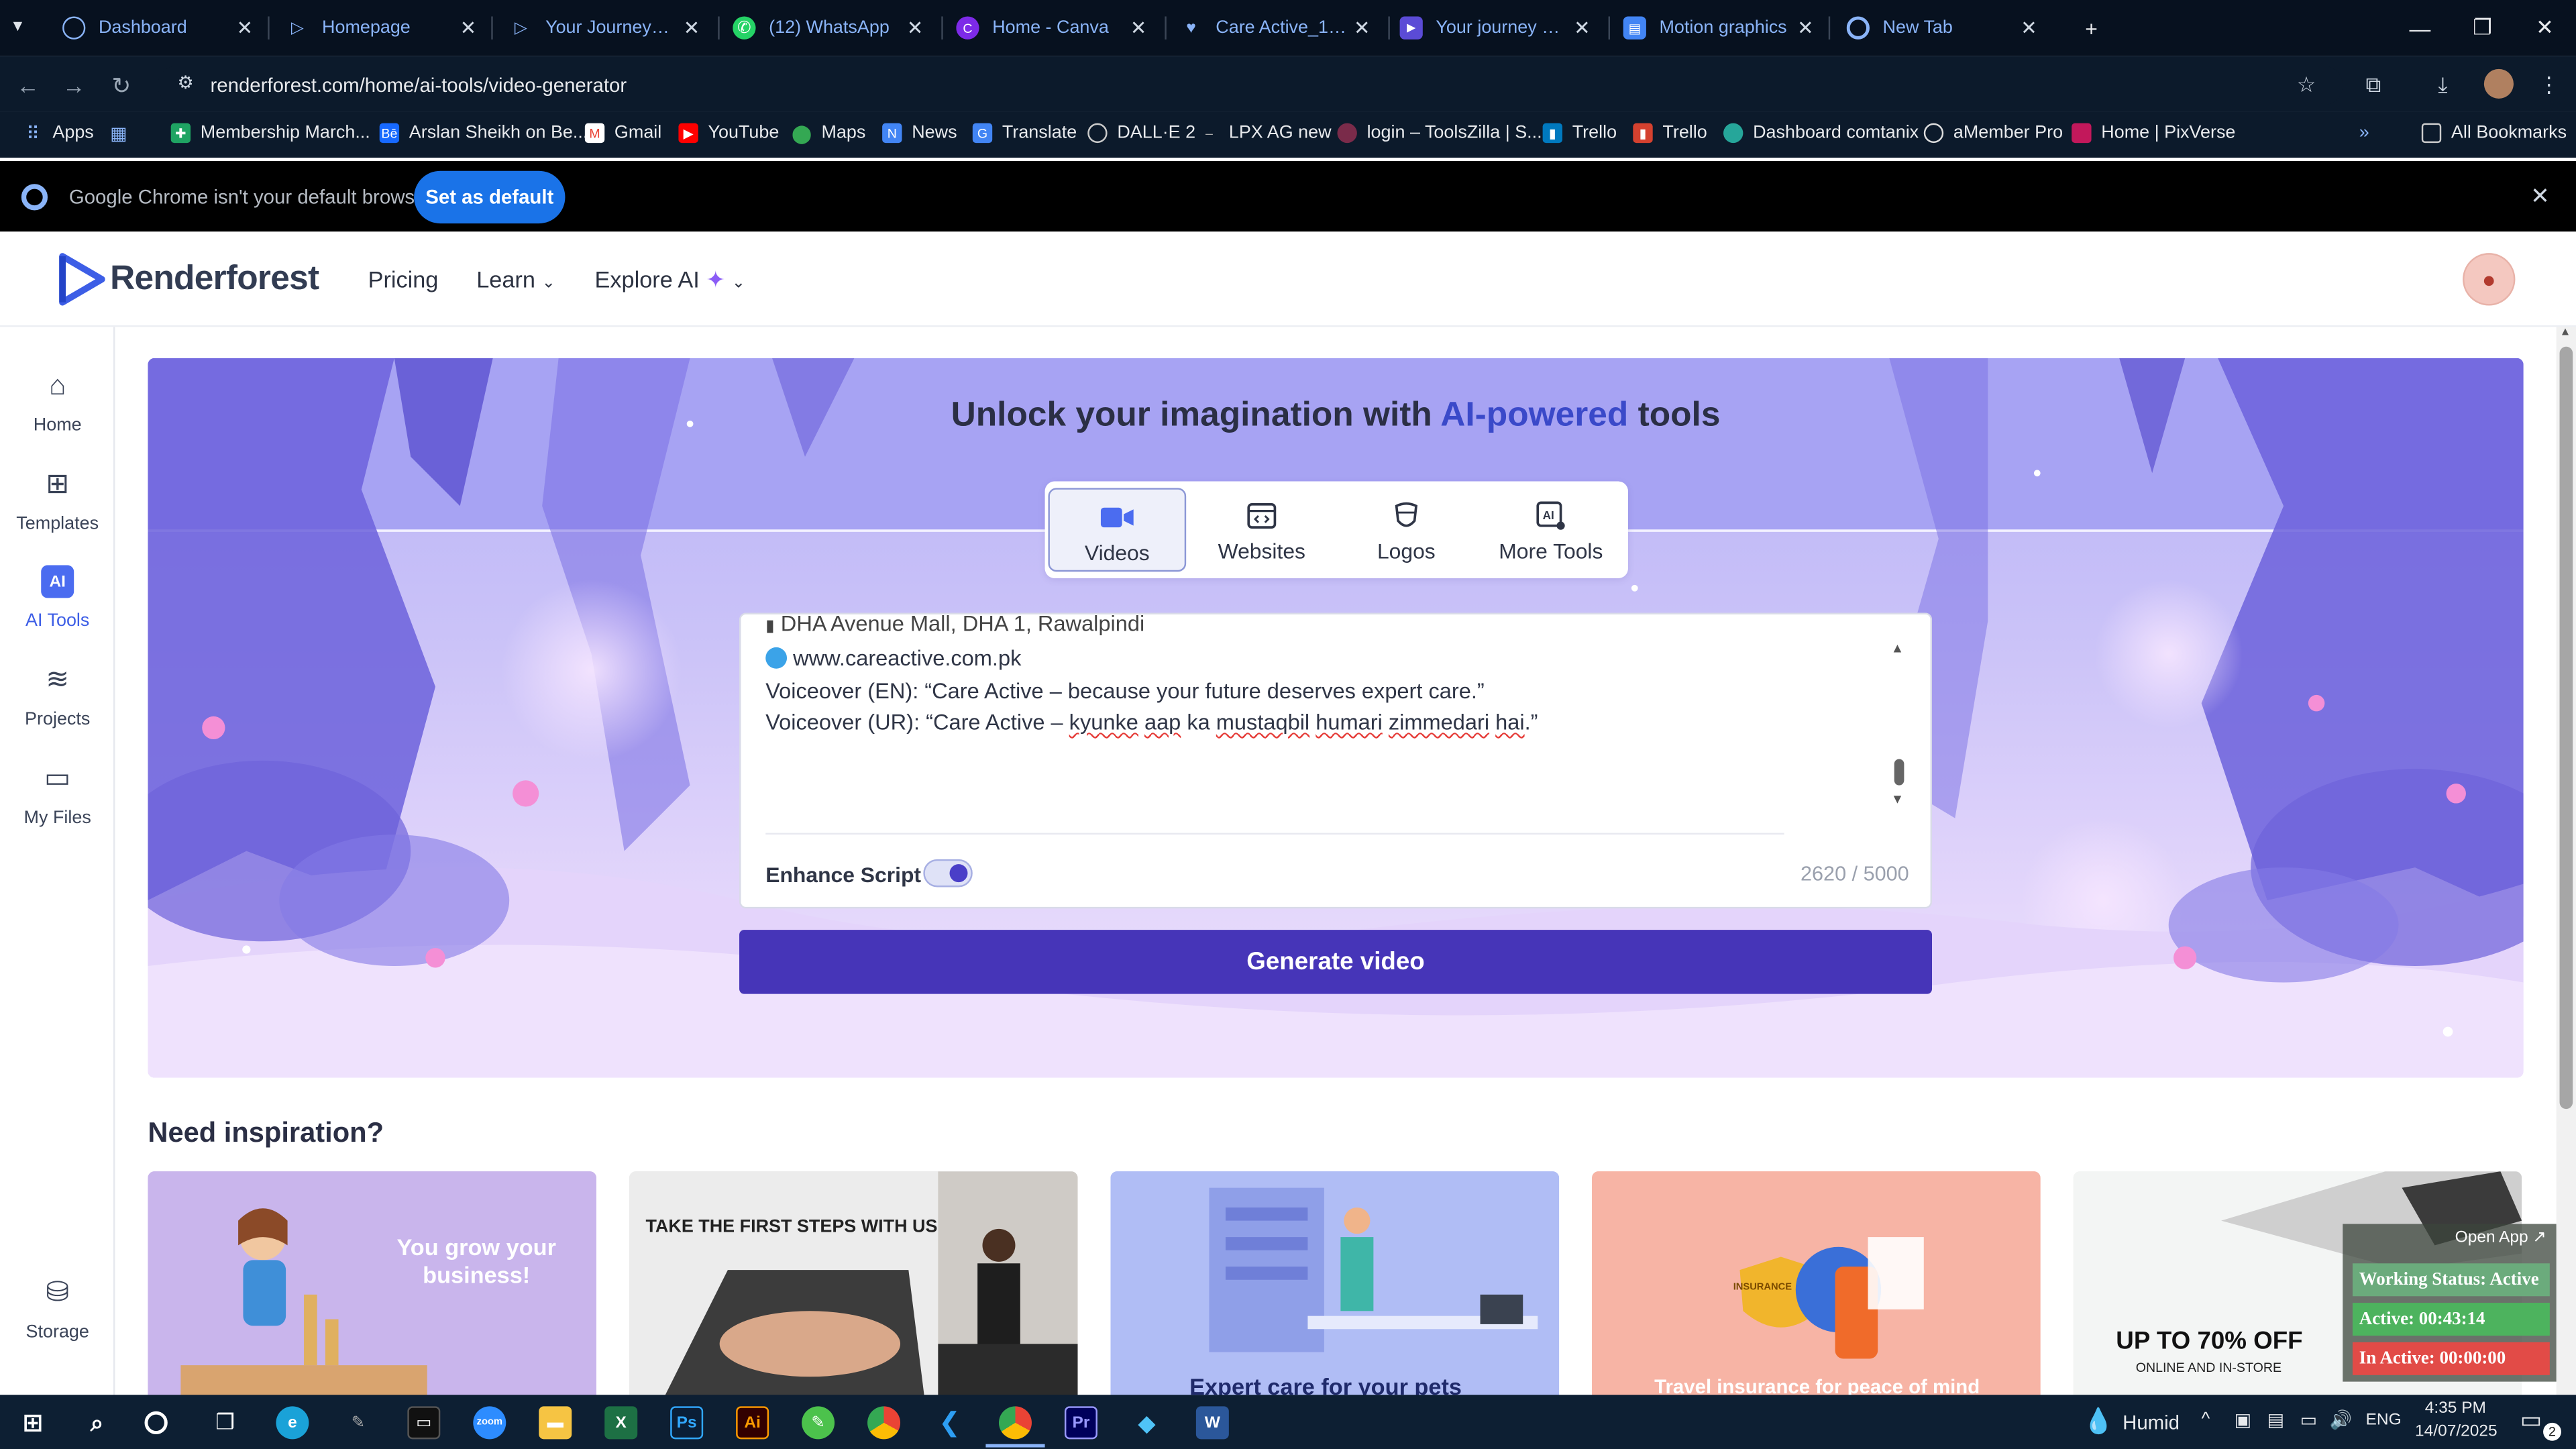 This screenshot has height=1449, width=2576. I want to click on bookmark-star-icon: ☆, so click(2306, 85).